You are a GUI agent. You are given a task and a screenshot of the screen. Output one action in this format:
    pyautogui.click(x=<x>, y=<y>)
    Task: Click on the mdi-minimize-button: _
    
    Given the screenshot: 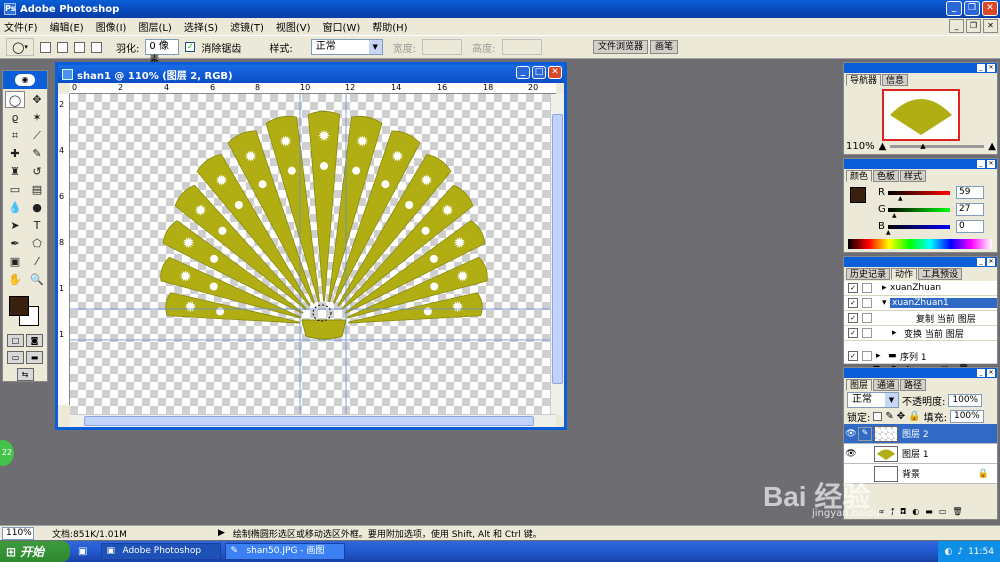 What is the action you would take?
    pyautogui.click(x=956, y=26)
    